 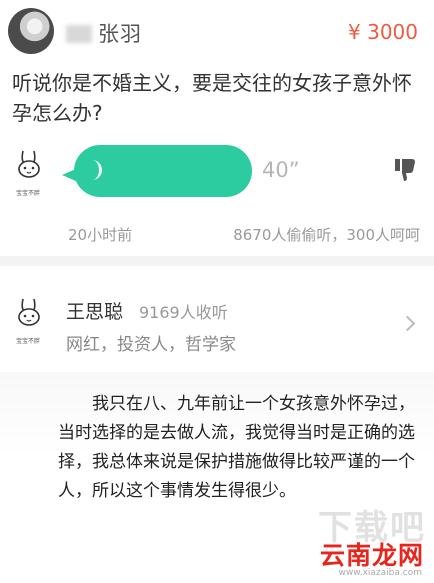 I want to click on answer-stats: 8670人偷偷听，300人呵呵, so click(x=326, y=235).